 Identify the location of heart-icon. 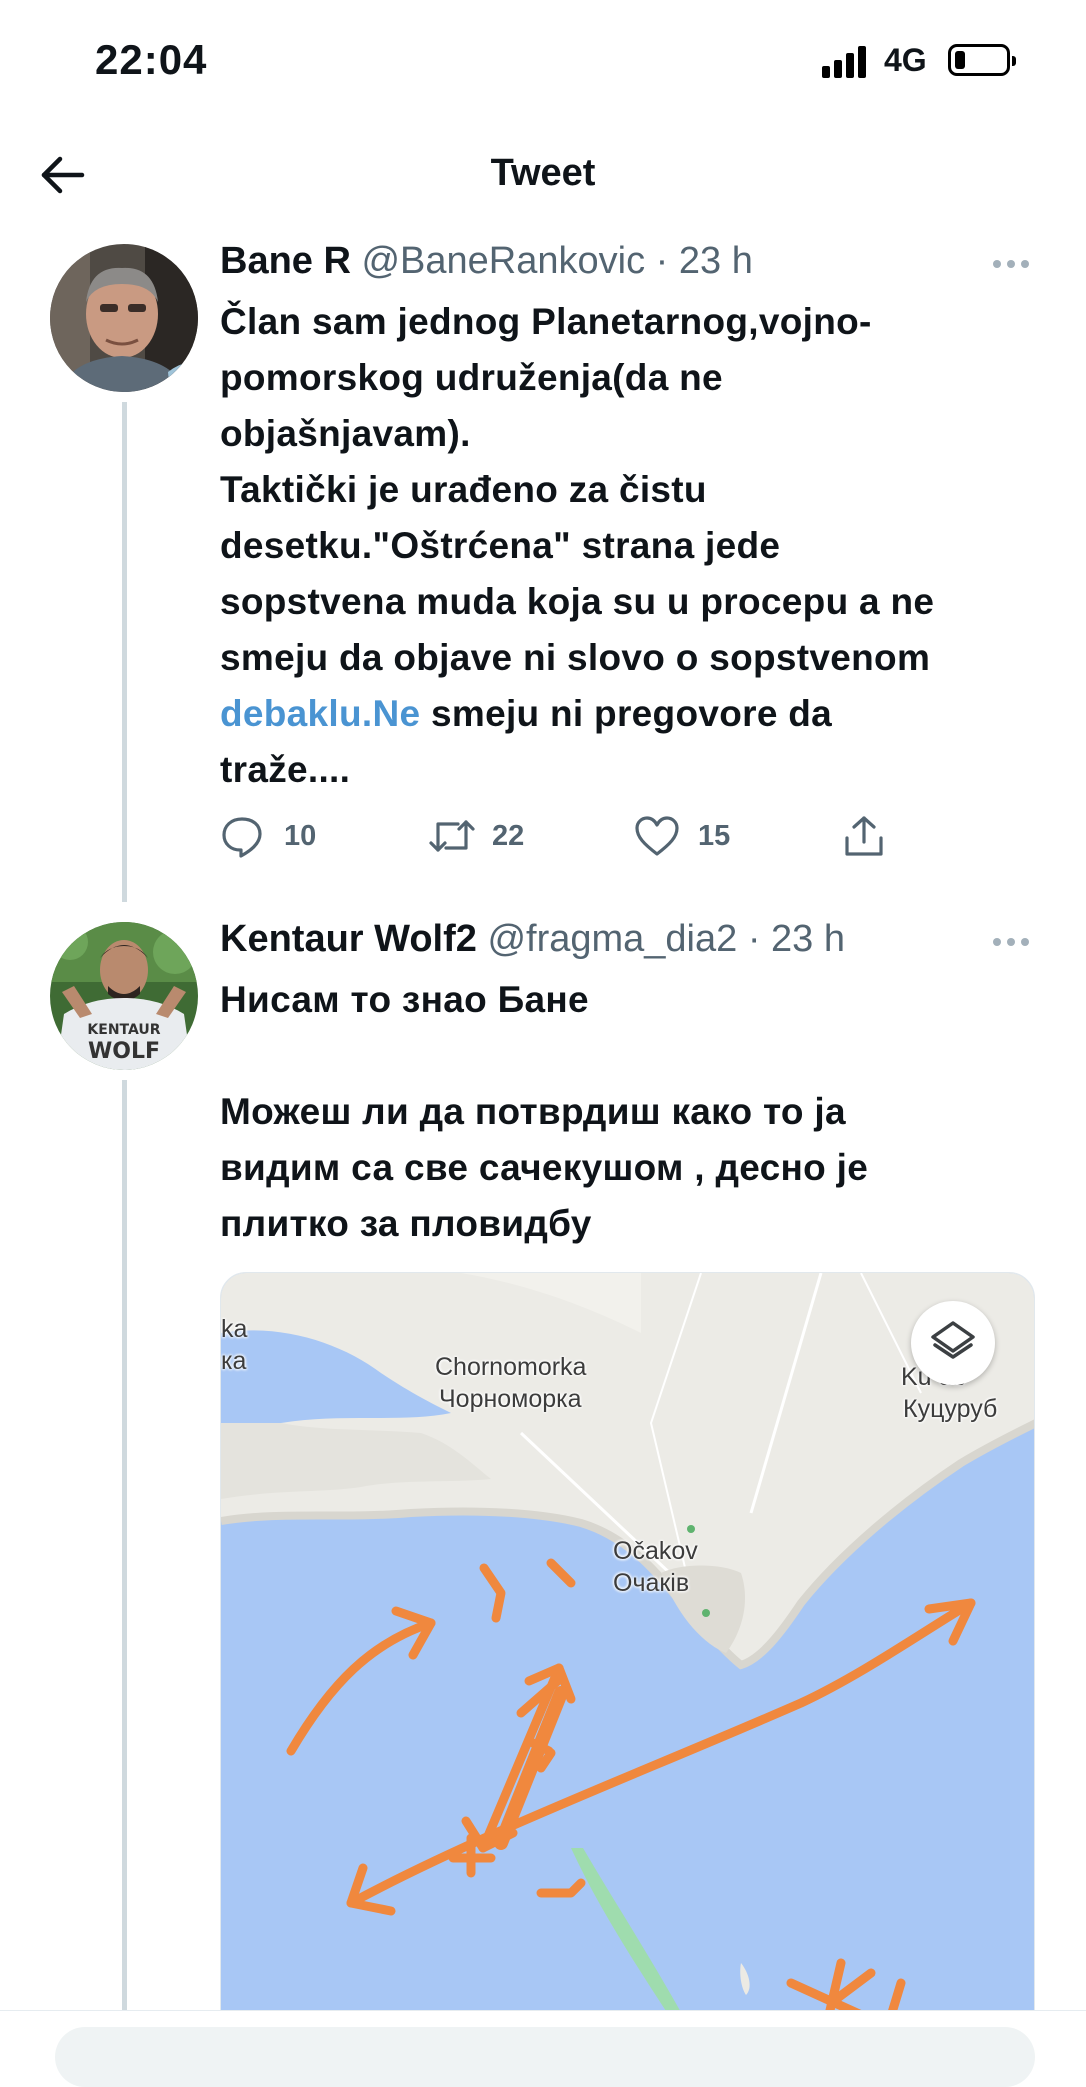
(657, 836).